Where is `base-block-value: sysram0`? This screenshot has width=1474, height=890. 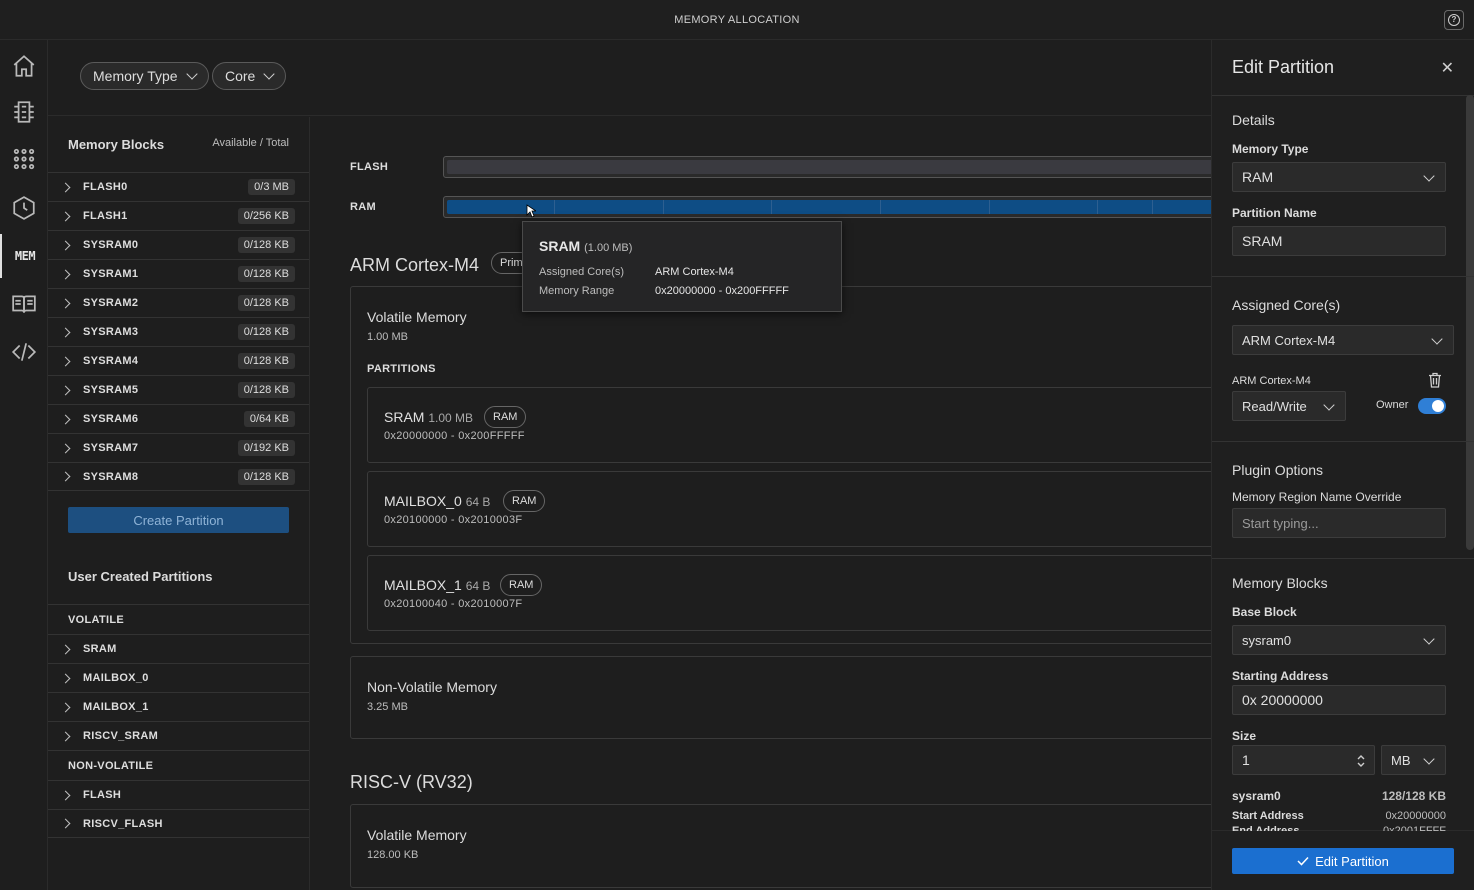
base-block-value: sysram0 is located at coordinates (1267, 640).